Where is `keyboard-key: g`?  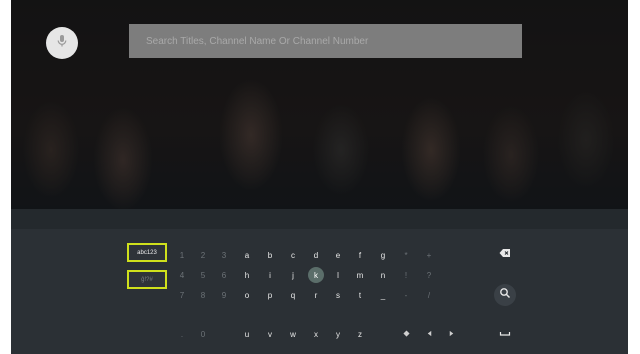 keyboard-key: g is located at coordinates (383, 255).